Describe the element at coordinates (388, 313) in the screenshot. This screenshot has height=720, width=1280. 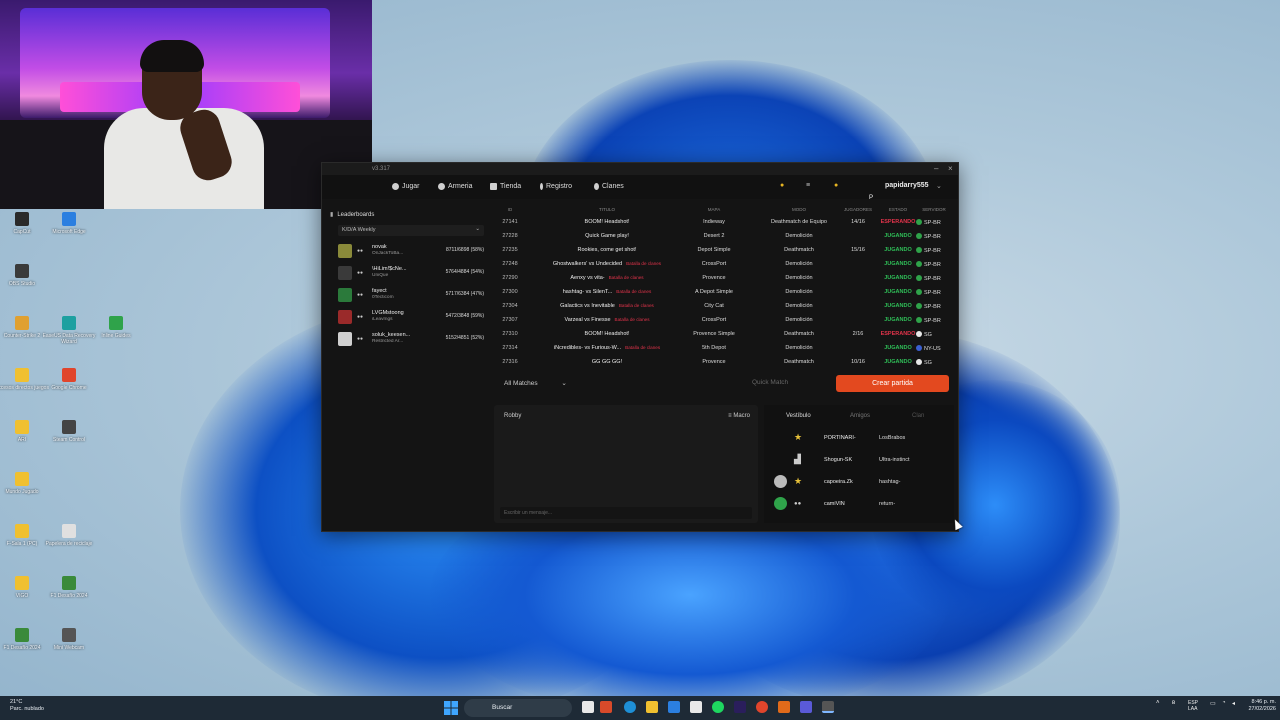
I see `player-name: LVGMstoong` at that location.